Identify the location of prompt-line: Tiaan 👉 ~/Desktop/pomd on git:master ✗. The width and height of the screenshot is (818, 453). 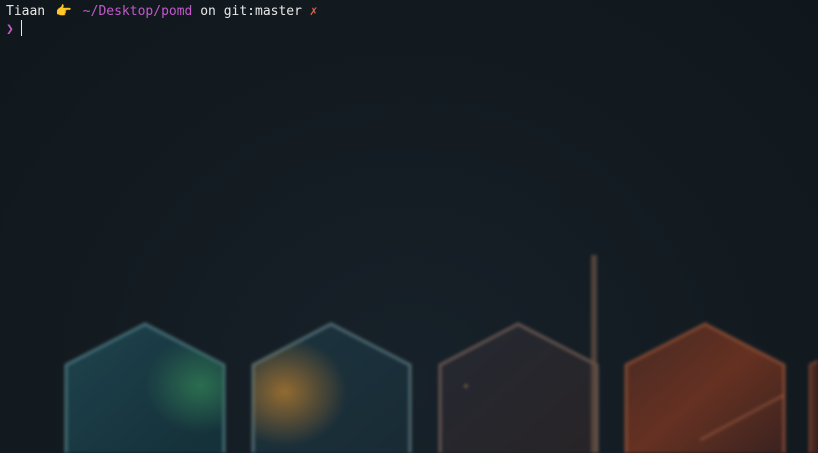
(162, 11).